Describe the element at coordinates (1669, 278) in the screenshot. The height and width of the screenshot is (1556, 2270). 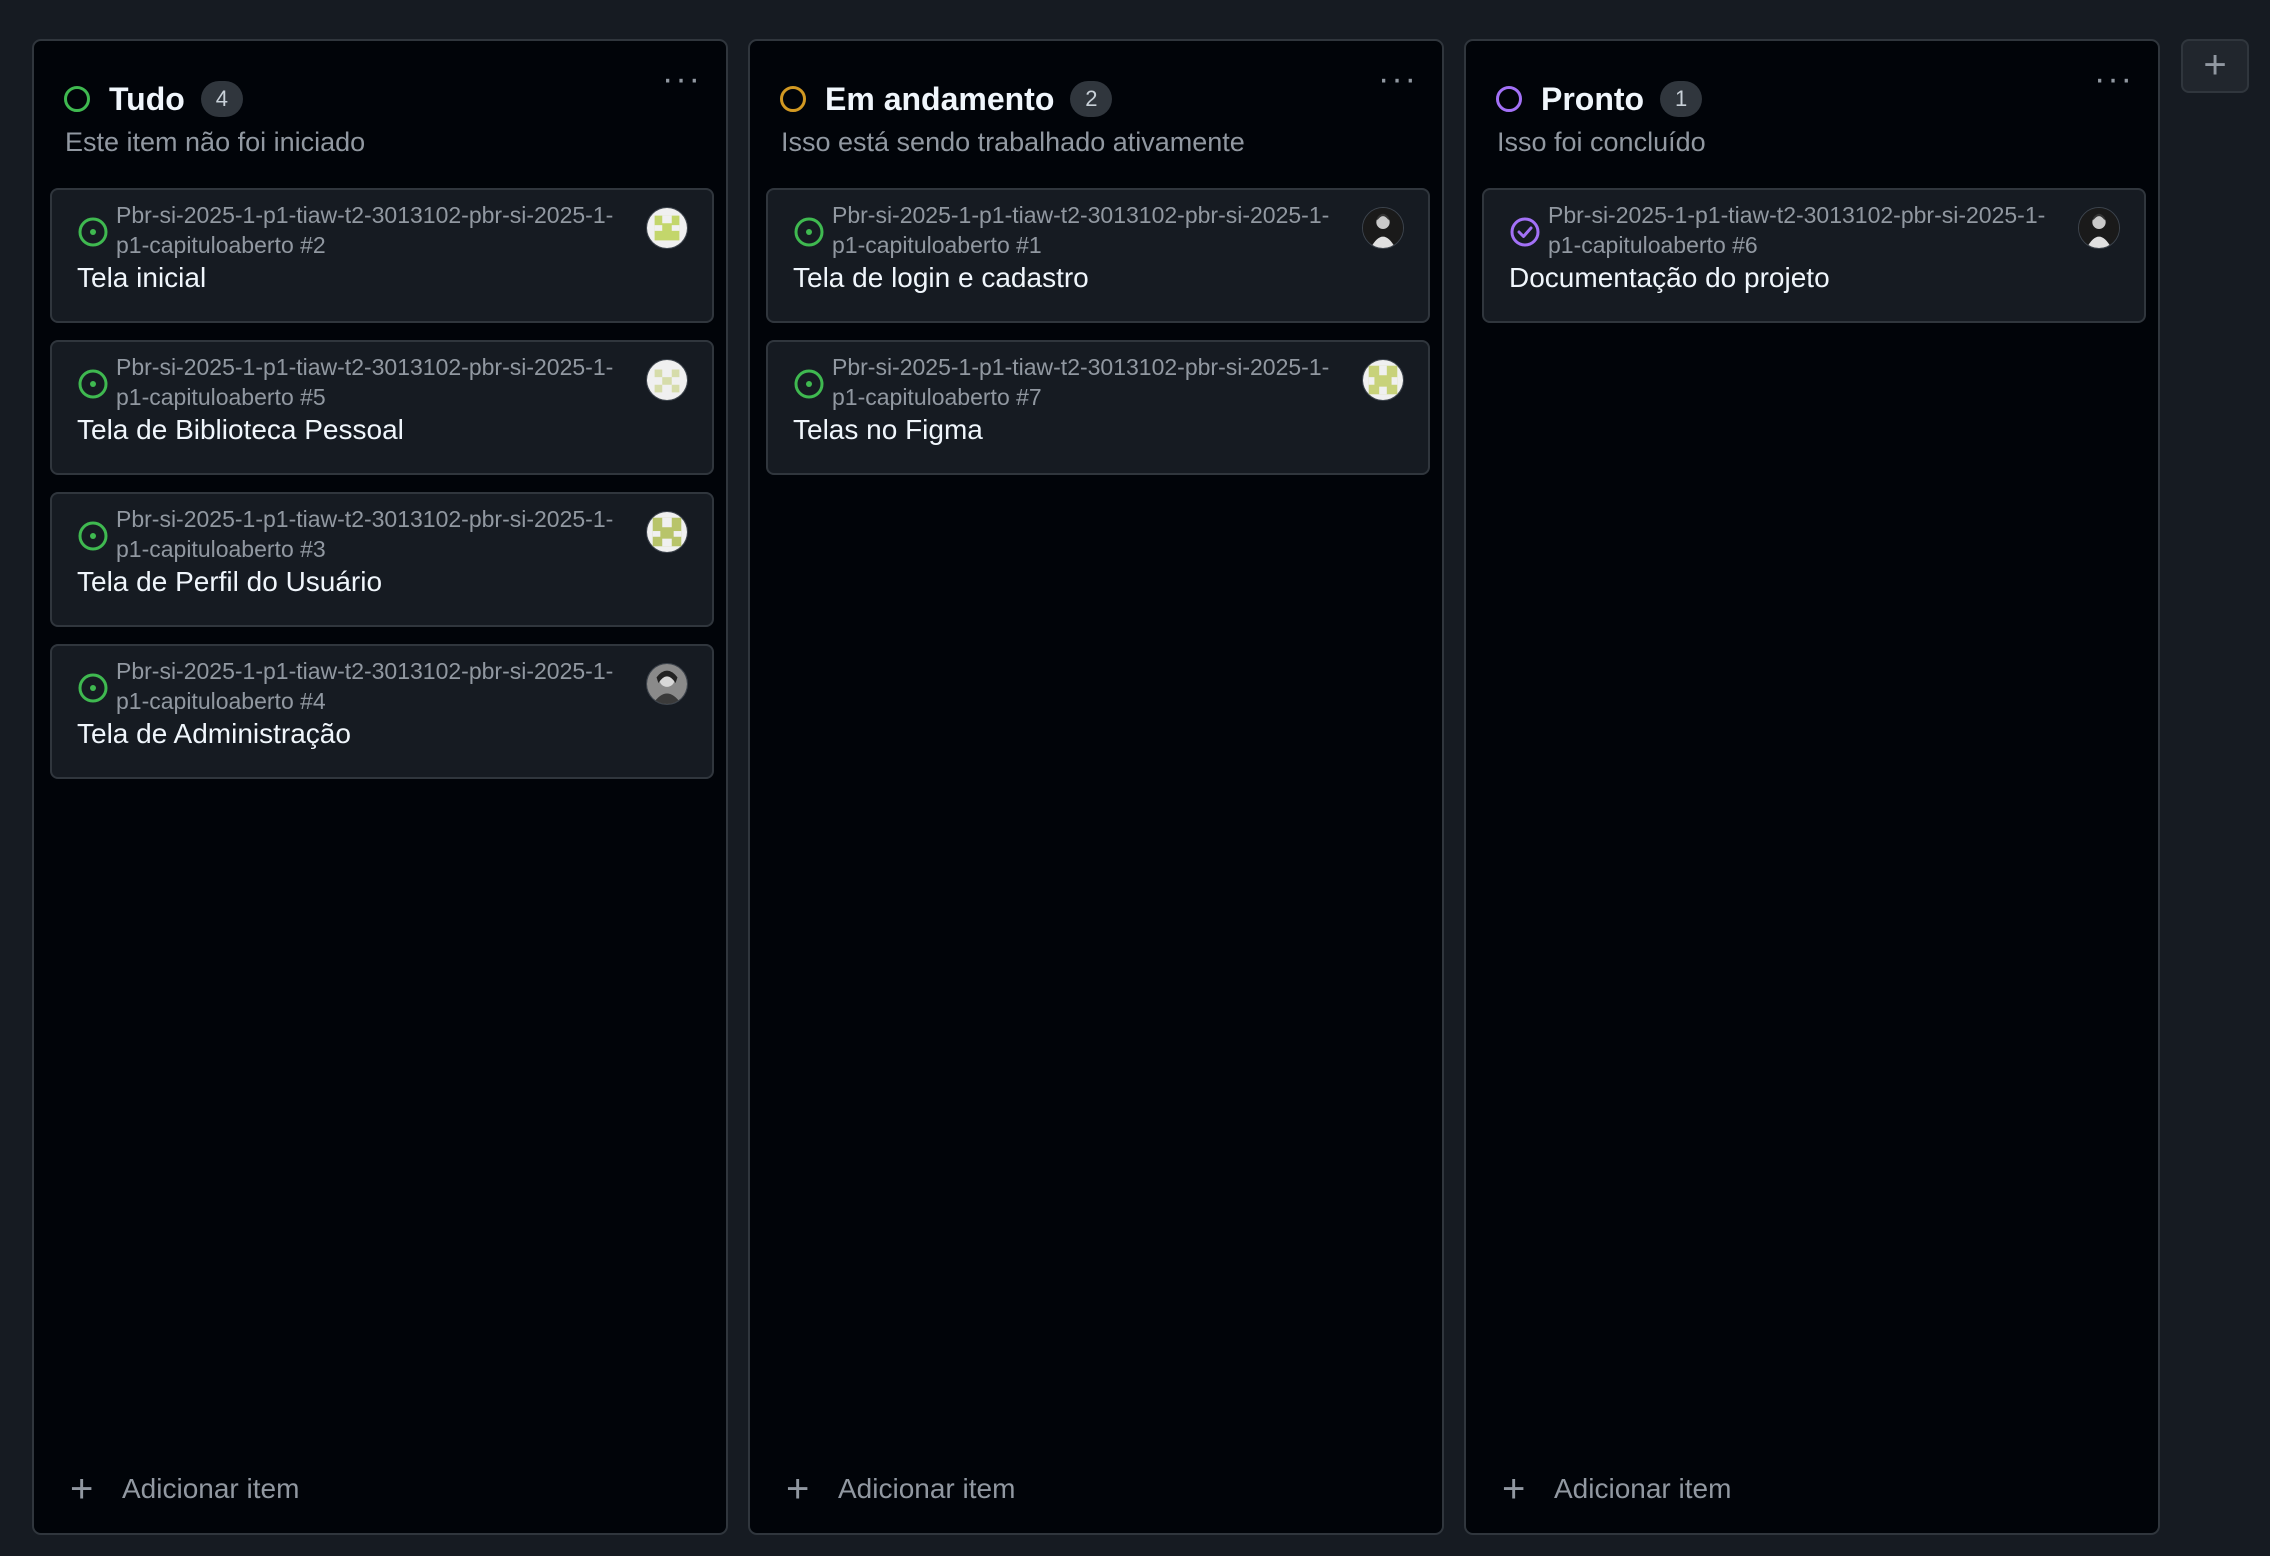
I see `card-title: Documentação do projeto` at that location.